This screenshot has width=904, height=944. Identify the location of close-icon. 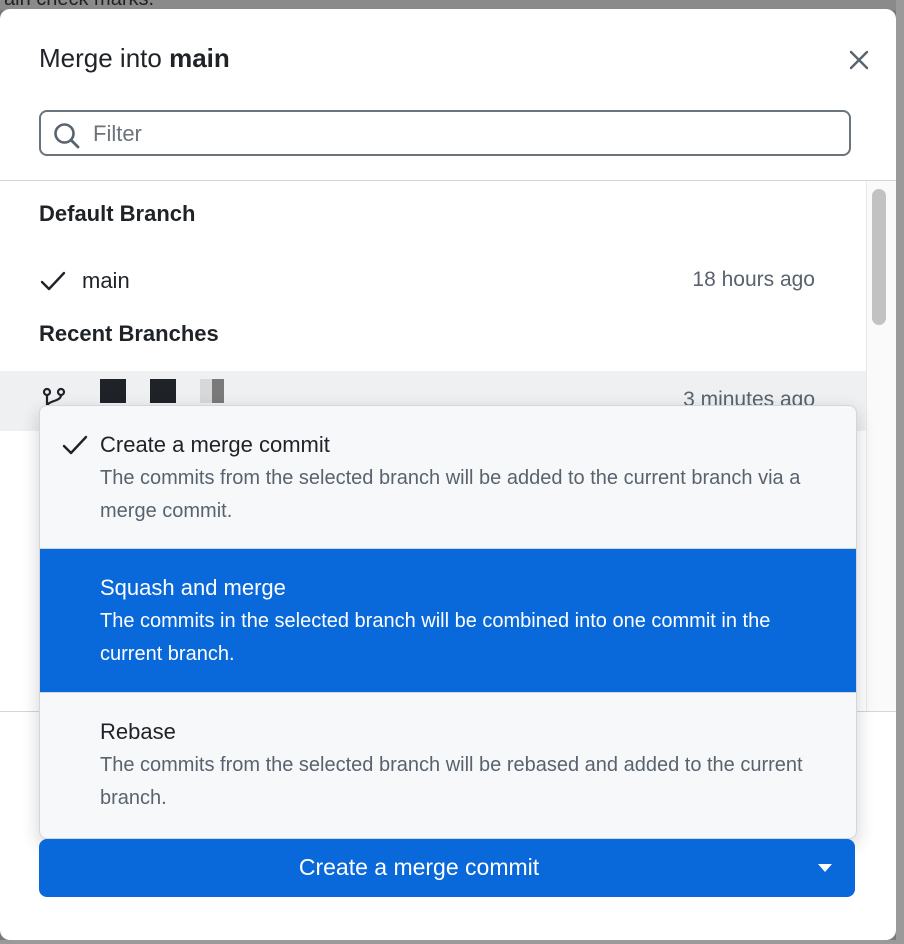
(859, 60).